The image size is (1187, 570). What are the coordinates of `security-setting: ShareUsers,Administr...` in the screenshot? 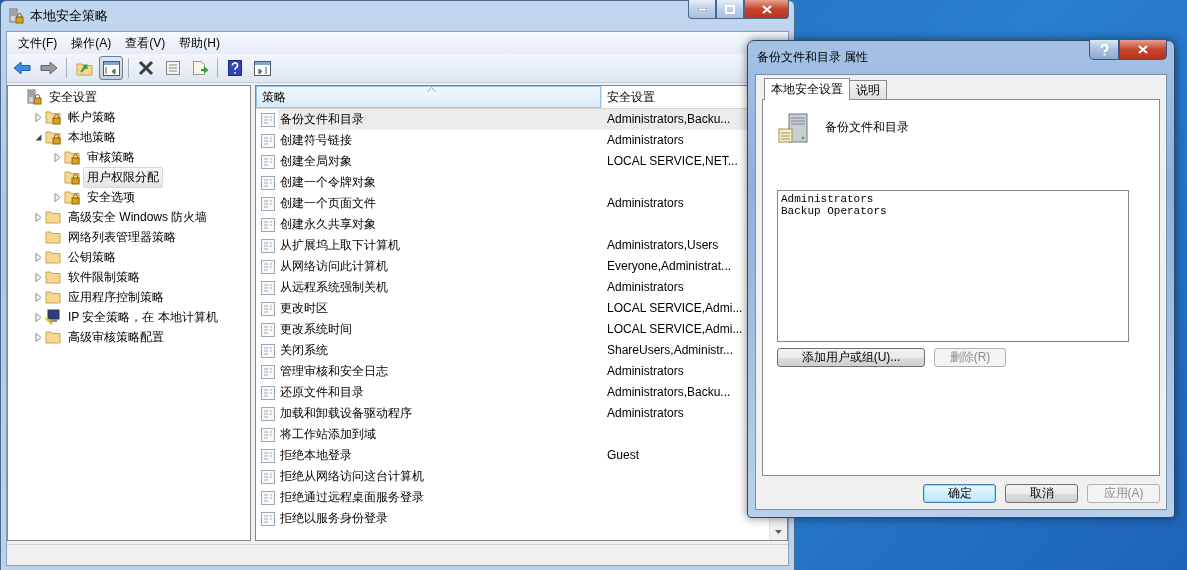 It's located at (670, 350).